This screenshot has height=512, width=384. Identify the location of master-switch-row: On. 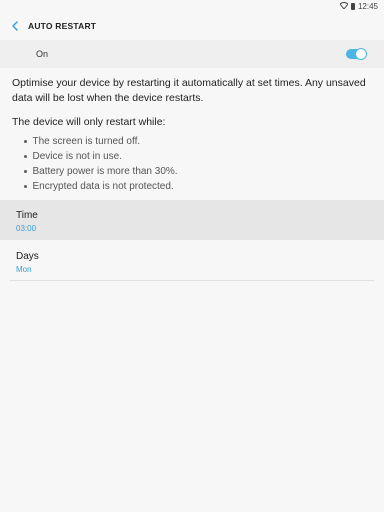
(192, 54).